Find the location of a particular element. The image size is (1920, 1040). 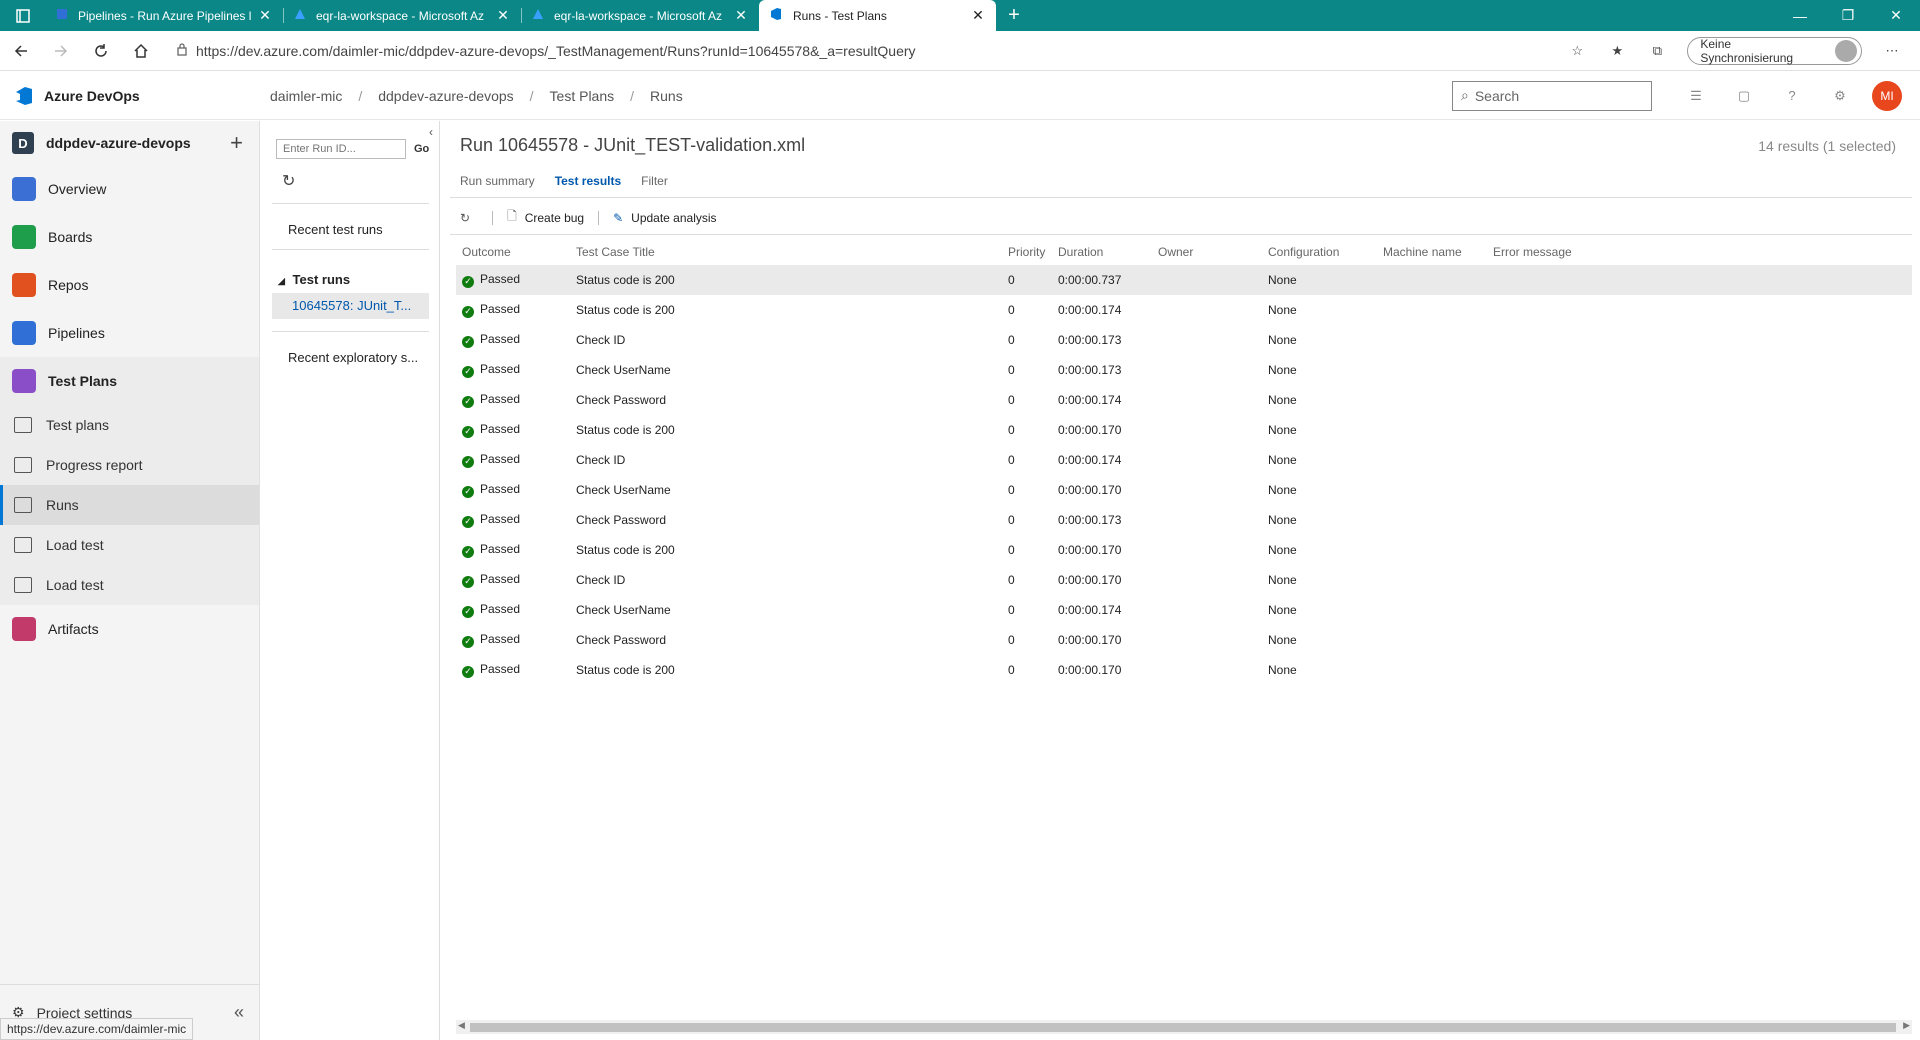

passed-check-icon: ✓ is located at coordinates (468, 281).